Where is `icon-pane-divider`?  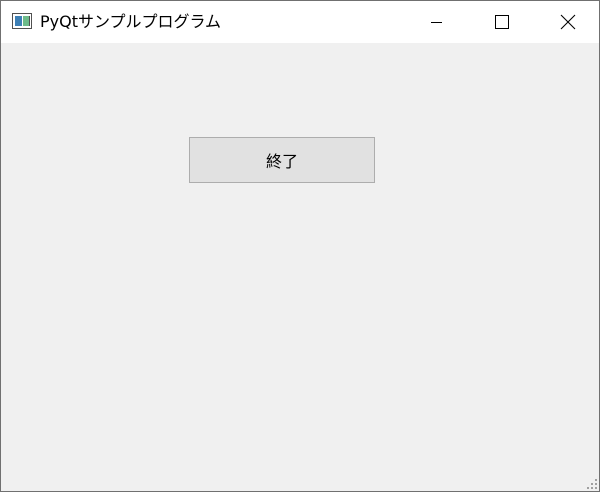
icon-pane-divider is located at coordinates (29, 21).